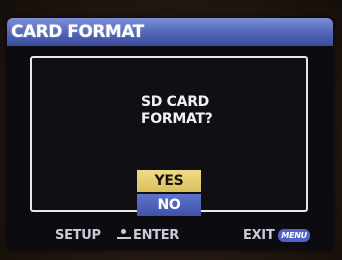 The height and width of the screenshot is (260, 342). What do you see at coordinates (124, 234) in the screenshot?
I see `dpad-icon` at bounding box center [124, 234].